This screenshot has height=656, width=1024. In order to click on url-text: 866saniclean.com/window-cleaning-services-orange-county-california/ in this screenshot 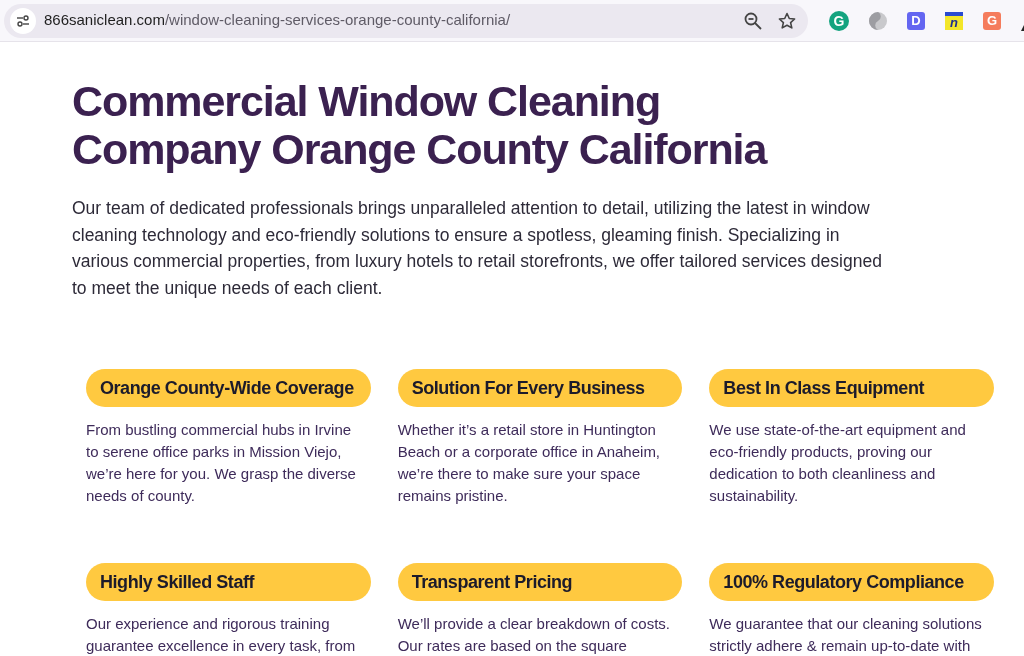, I will do `click(277, 20)`.